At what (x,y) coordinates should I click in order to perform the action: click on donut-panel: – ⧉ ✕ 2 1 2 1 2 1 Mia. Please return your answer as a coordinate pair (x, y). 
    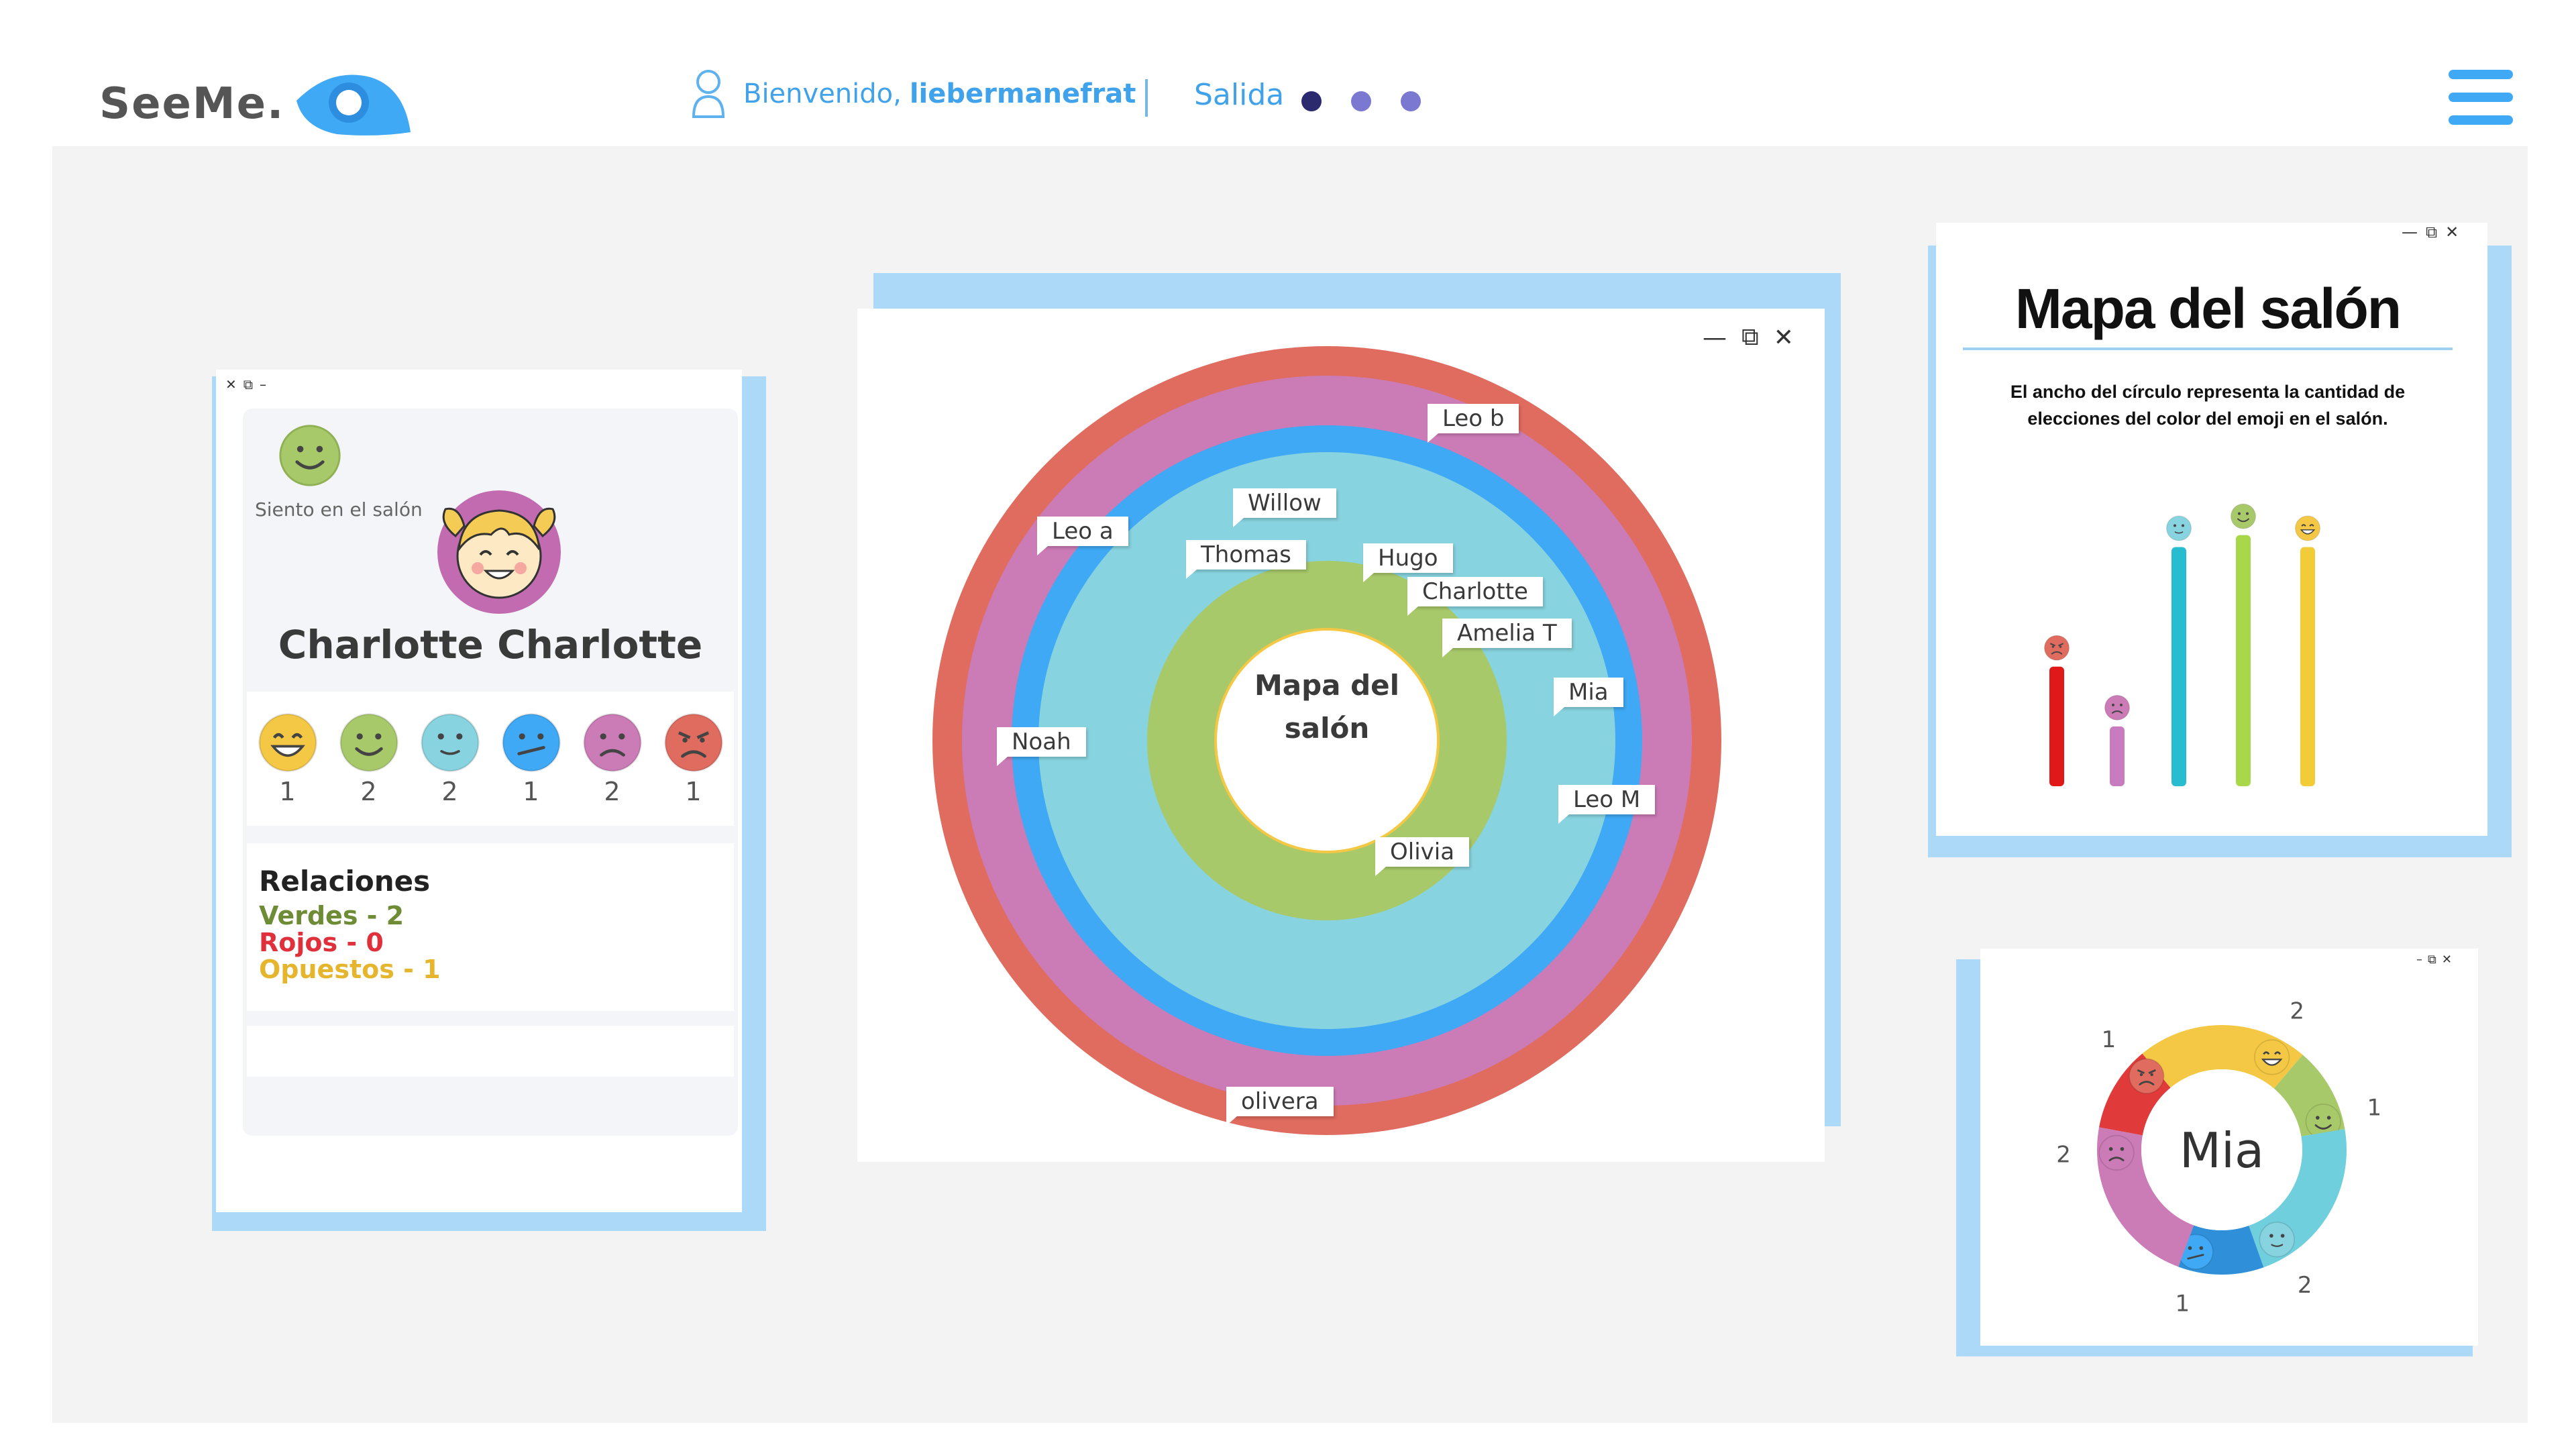
    Looking at the image, I should click on (2229, 1147).